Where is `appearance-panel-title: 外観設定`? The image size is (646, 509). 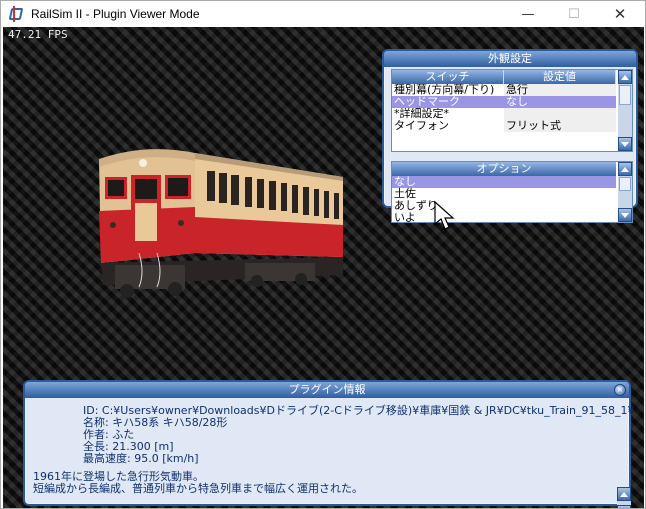 appearance-panel-title: 外観設定 is located at coordinates (510, 59).